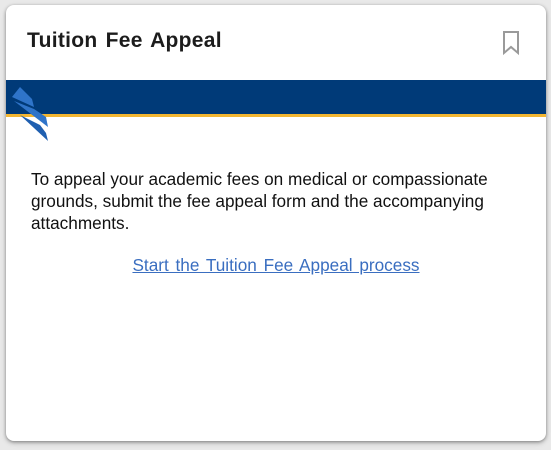  Describe the element at coordinates (31, 113) in the screenshot. I see `university-logo-icon` at that location.